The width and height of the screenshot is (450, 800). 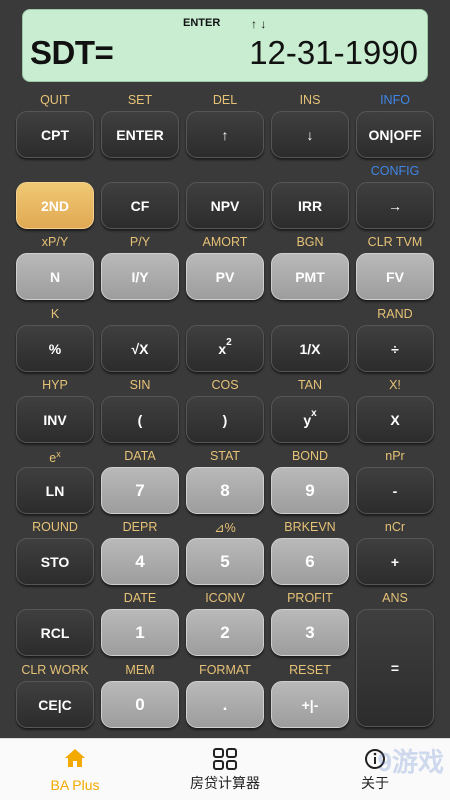 What do you see at coordinates (314, 413) in the screenshot?
I see `key-superscript: x` at bounding box center [314, 413].